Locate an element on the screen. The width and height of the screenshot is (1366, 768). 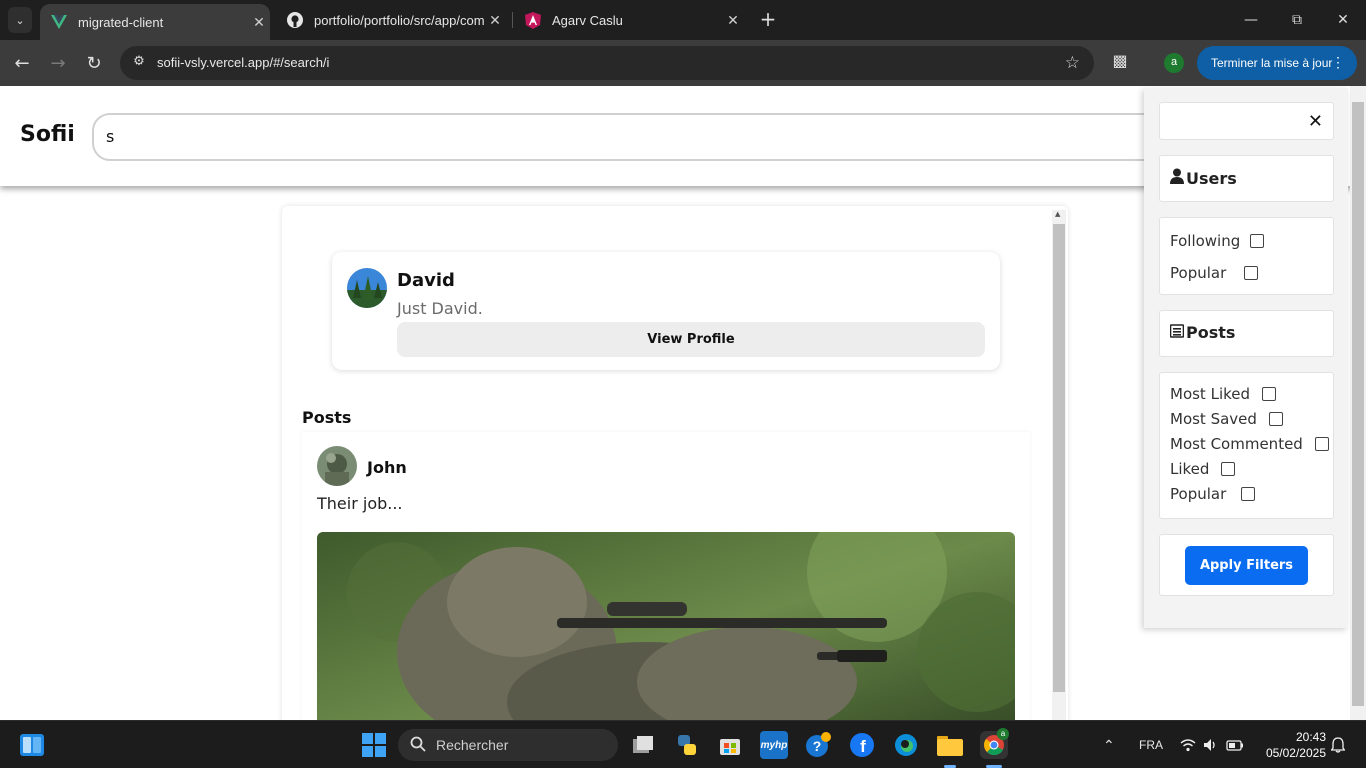
filter-most-commented: Most Commented is located at coordinates (1249, 444).